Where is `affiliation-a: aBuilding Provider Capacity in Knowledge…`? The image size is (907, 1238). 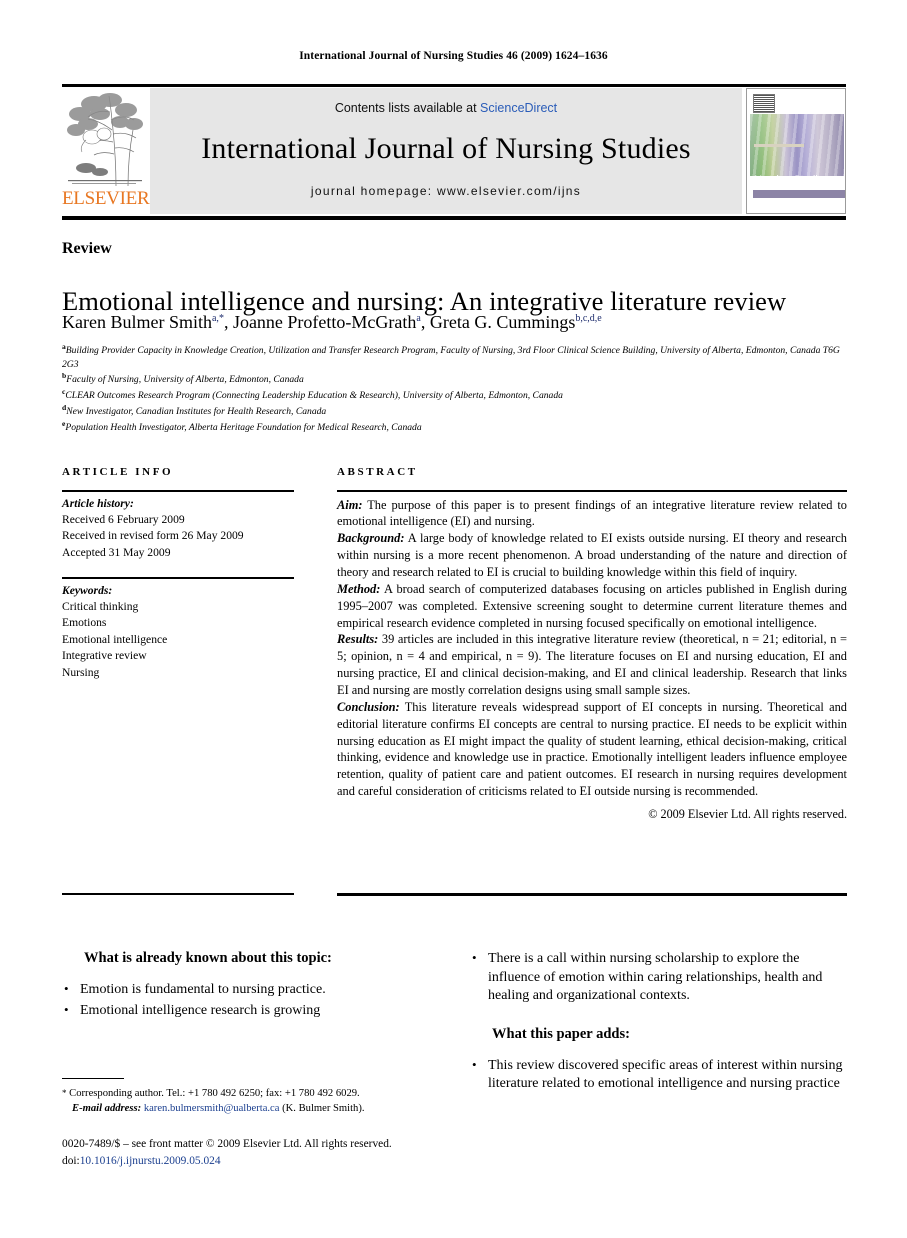 affiliation-a: aBuilding Provider Capacity in Knowledge… is located at coordinates (451, 356).